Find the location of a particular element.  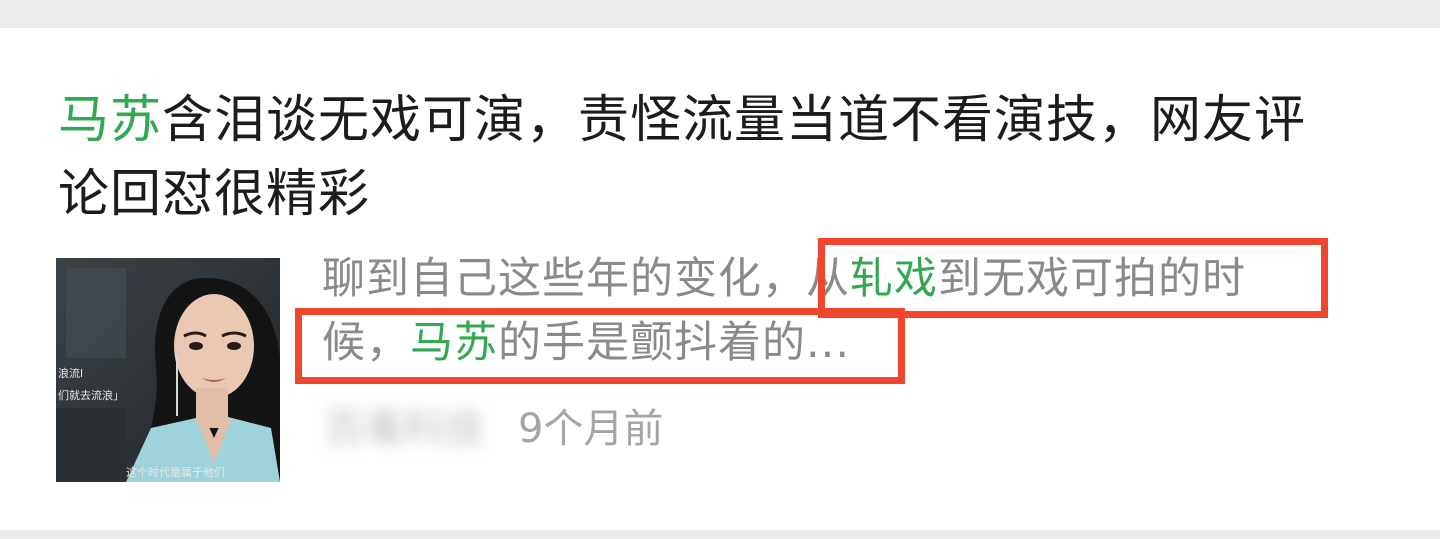

caption-line-2: 们就去流浪」 is located at coordinates (91, 395).